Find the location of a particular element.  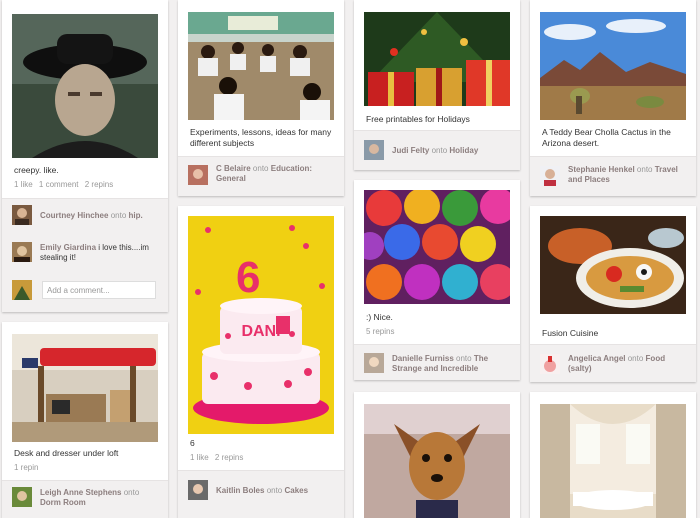

christmas-gifts-photo is located at coordinates (437, 59).